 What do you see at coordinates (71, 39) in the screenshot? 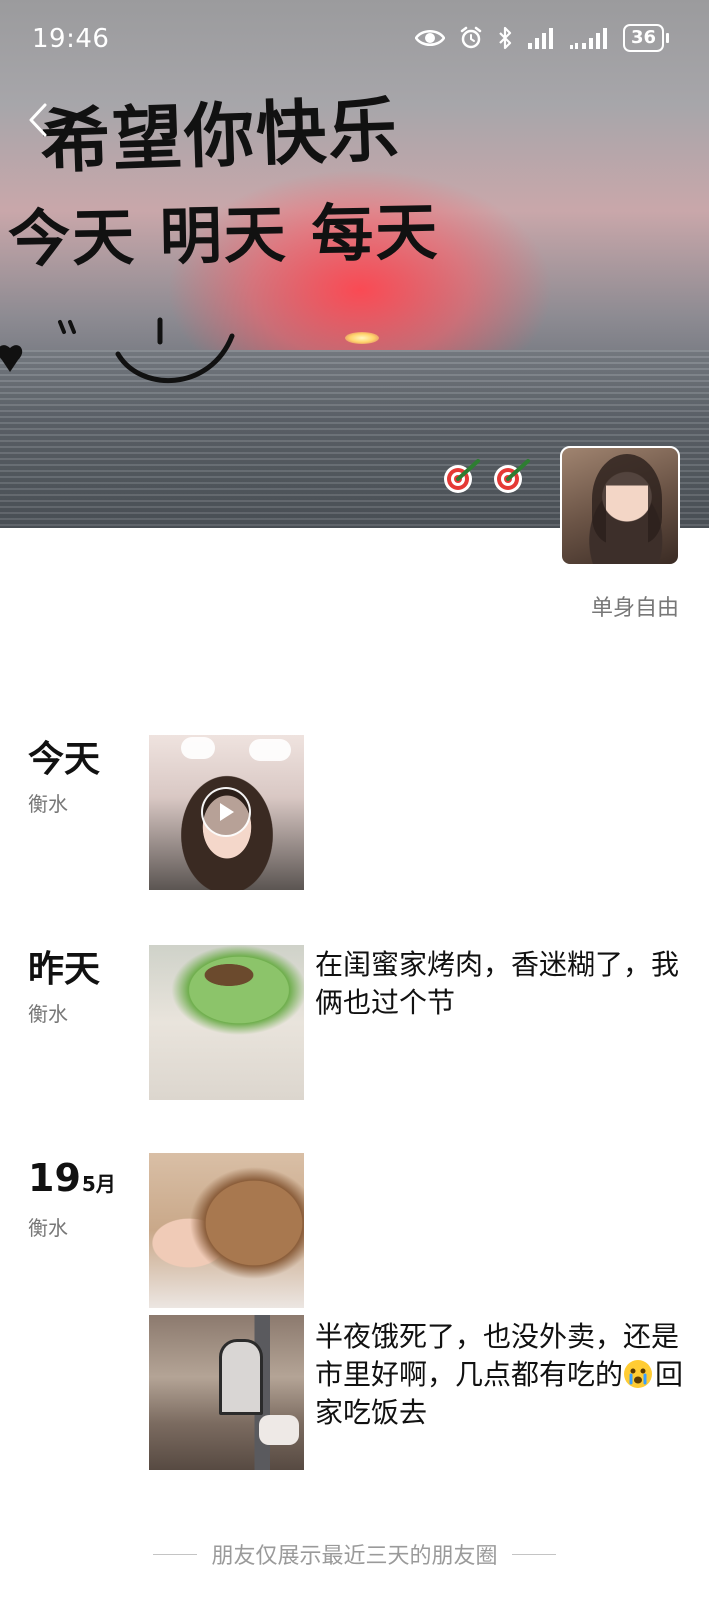
I see `status-time: 19:46` at bounding box center [71, 39].